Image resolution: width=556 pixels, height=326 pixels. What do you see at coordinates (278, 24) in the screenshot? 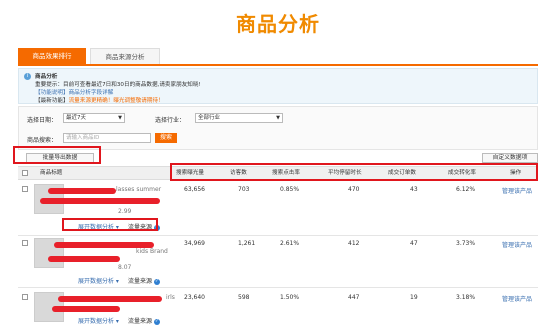
I see `page-title: 商品分析` at bounding box center [278, 24].